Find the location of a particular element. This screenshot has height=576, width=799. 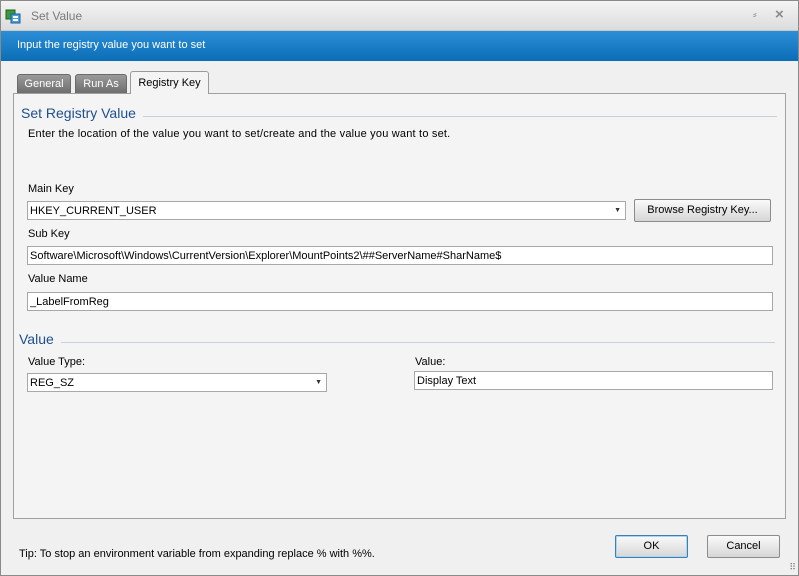

section-title-value: Value is located at coordinates (36, 339).